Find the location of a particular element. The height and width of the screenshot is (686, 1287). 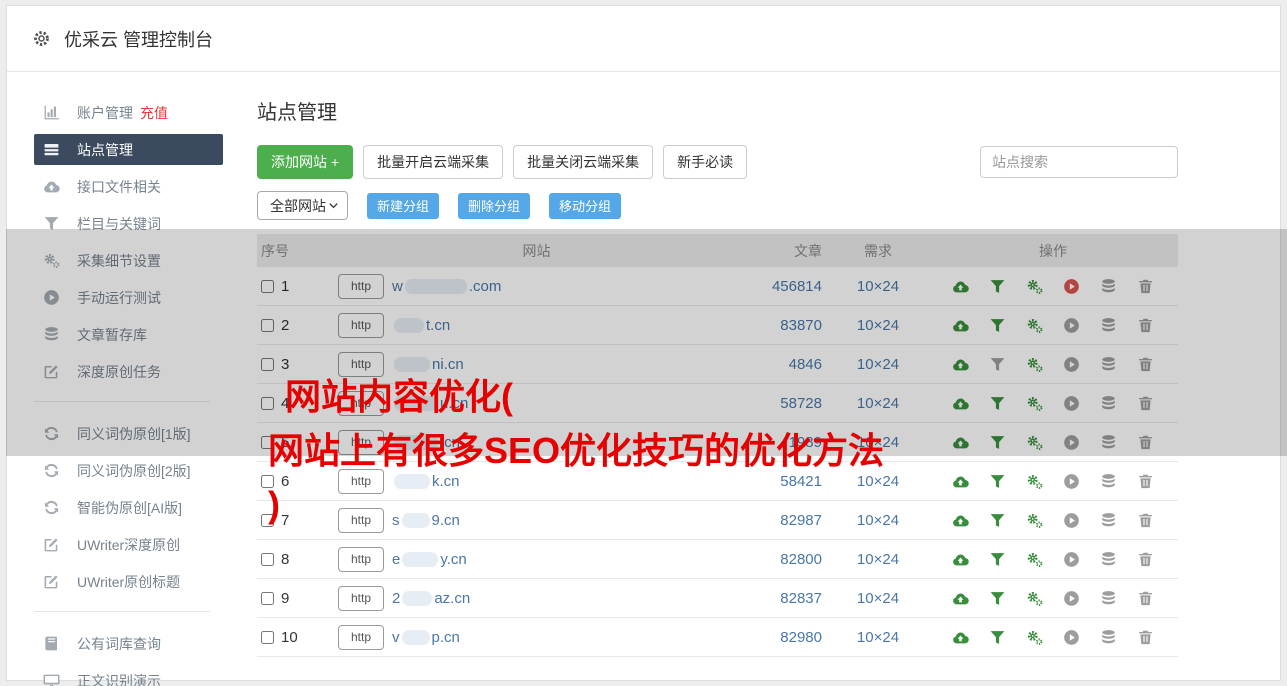

sidebar-item: 智能伪原创[AI版] is located at coordinates (128, 507).